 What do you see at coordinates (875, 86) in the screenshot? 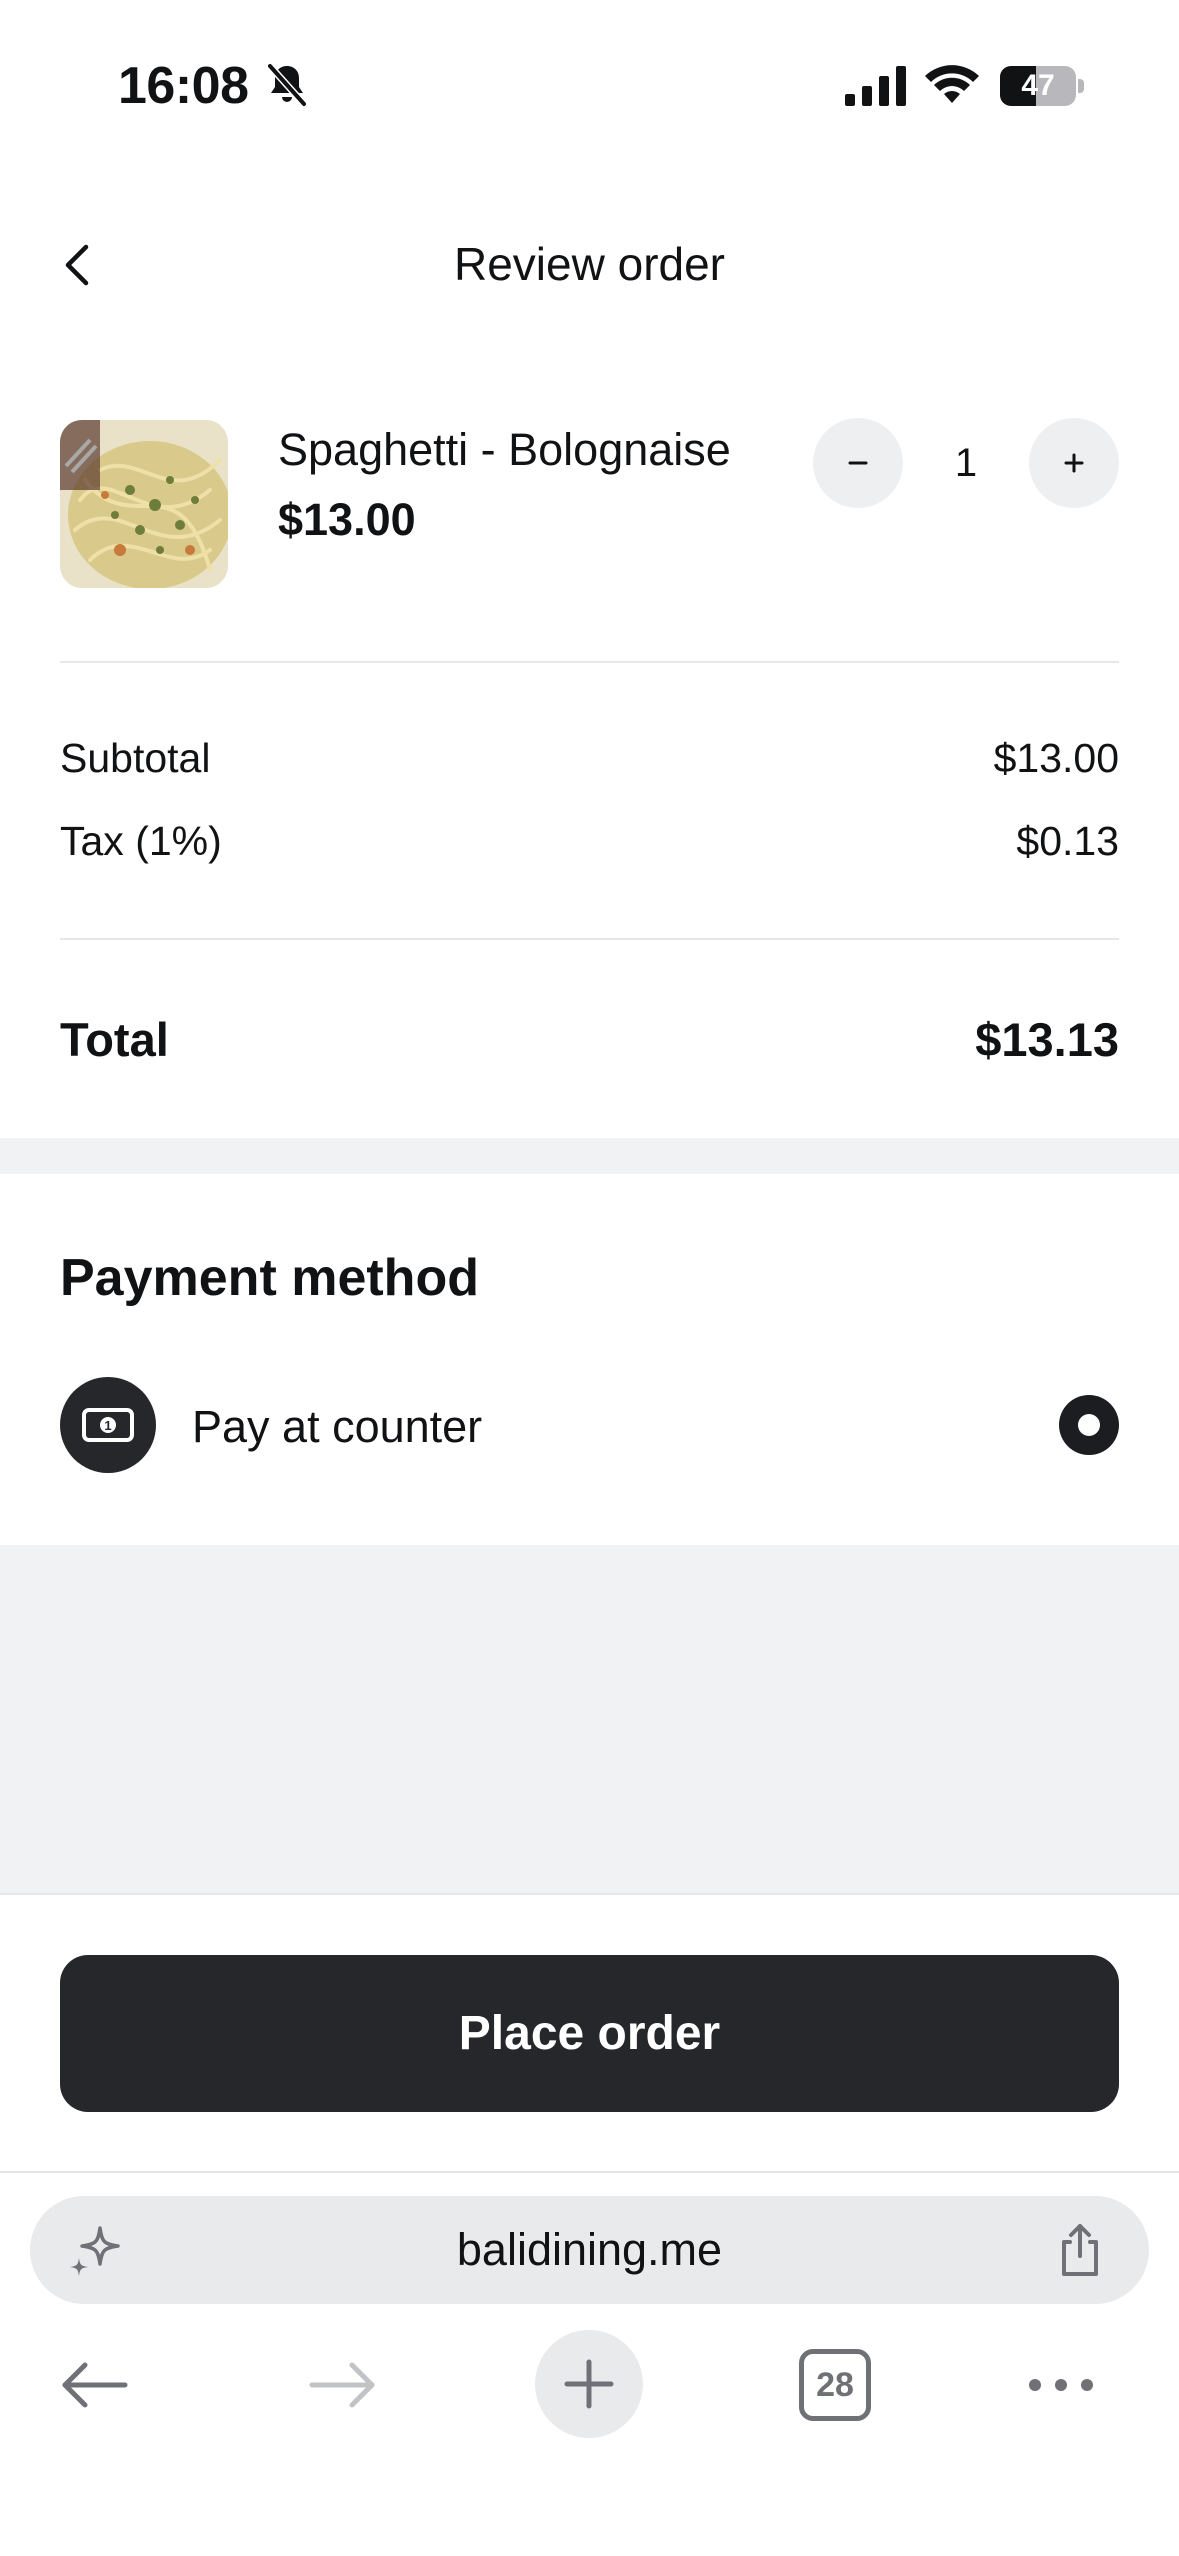
I see `cellular-signal-icon` at bounding box center [875, 86].